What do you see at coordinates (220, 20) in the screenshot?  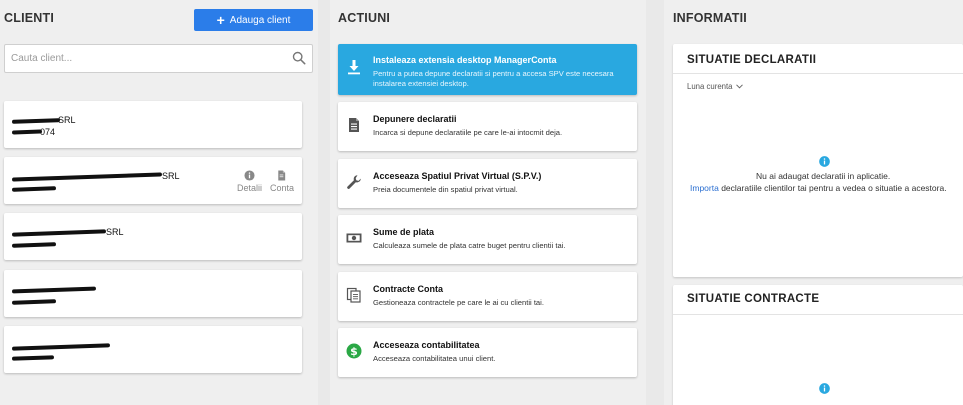 I see `plus-icon: +` at bounding box center [220, 20].